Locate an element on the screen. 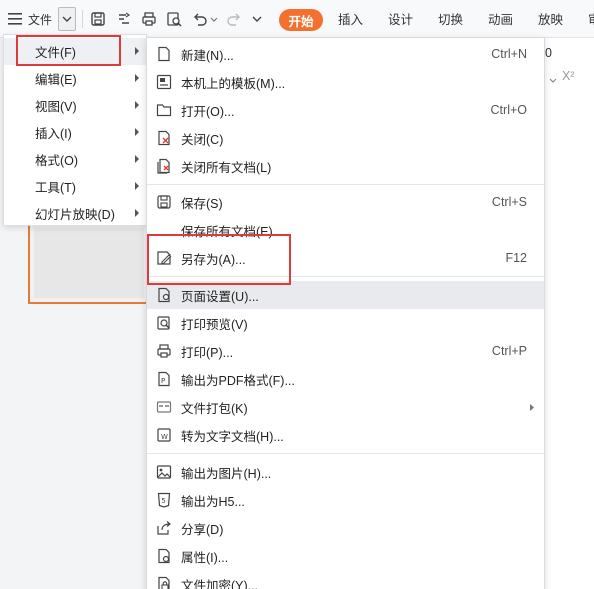  open-folder-icon is located at coordinates (164, 110).